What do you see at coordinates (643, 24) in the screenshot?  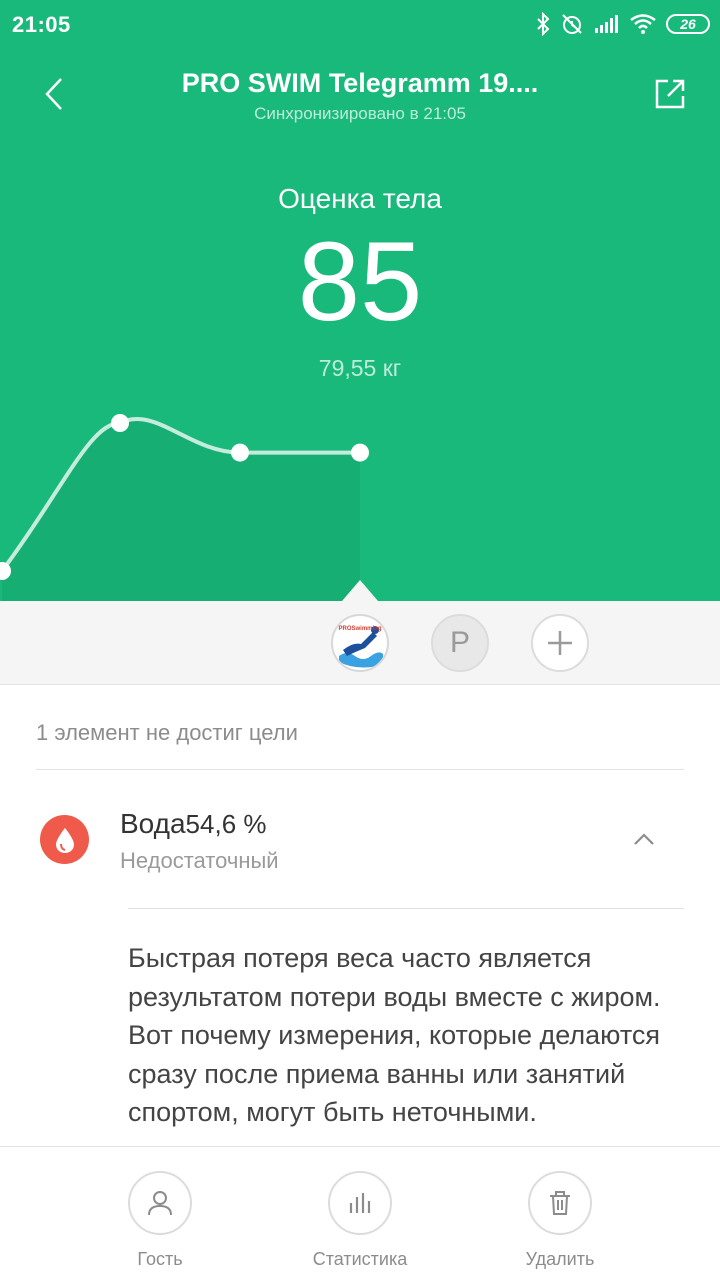 I see `wifi-icon` at bounding box center [643, 24].